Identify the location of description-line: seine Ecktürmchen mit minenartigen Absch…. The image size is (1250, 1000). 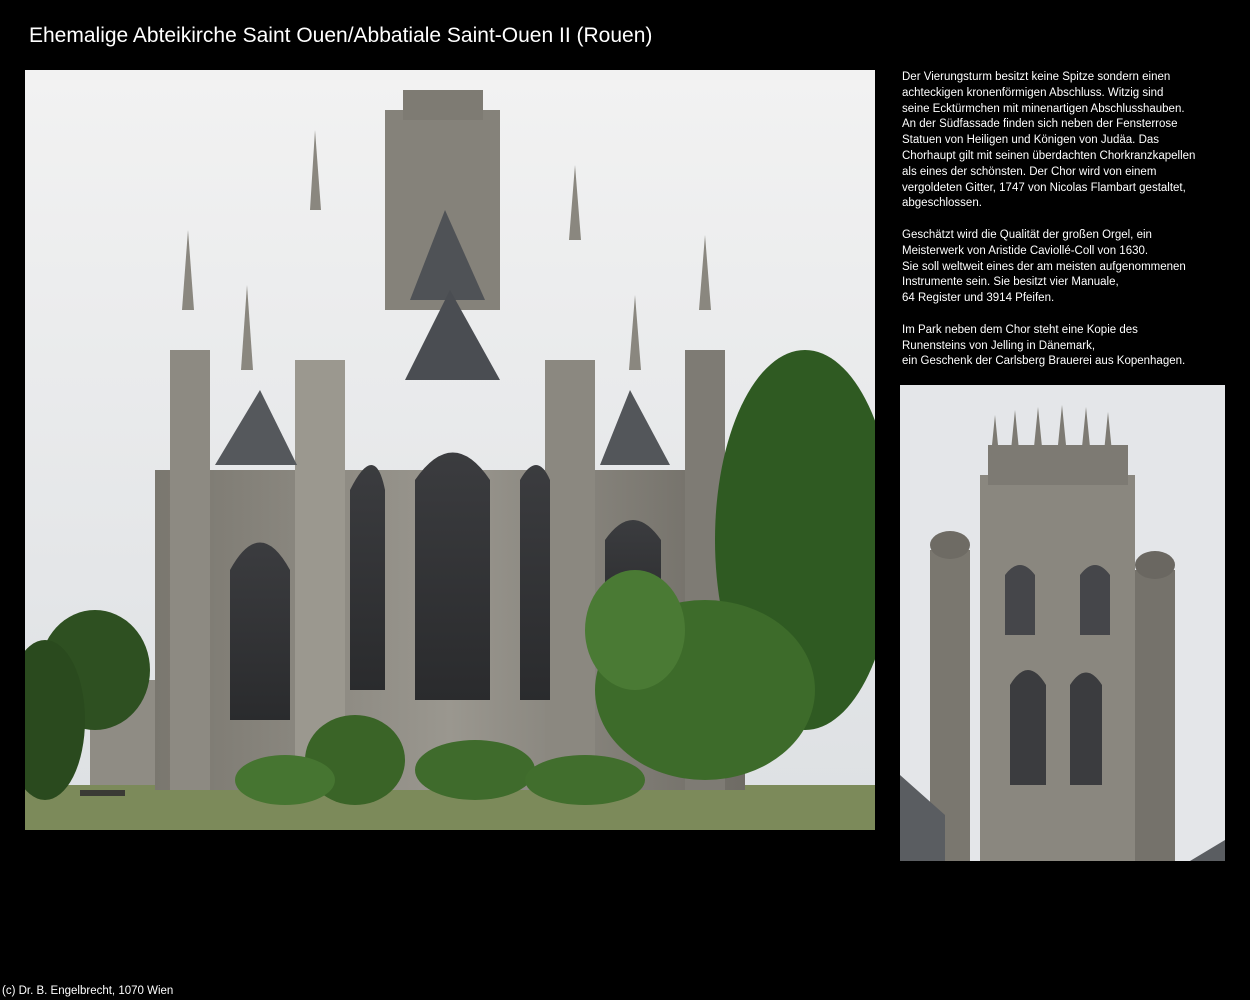
(1043, 108).